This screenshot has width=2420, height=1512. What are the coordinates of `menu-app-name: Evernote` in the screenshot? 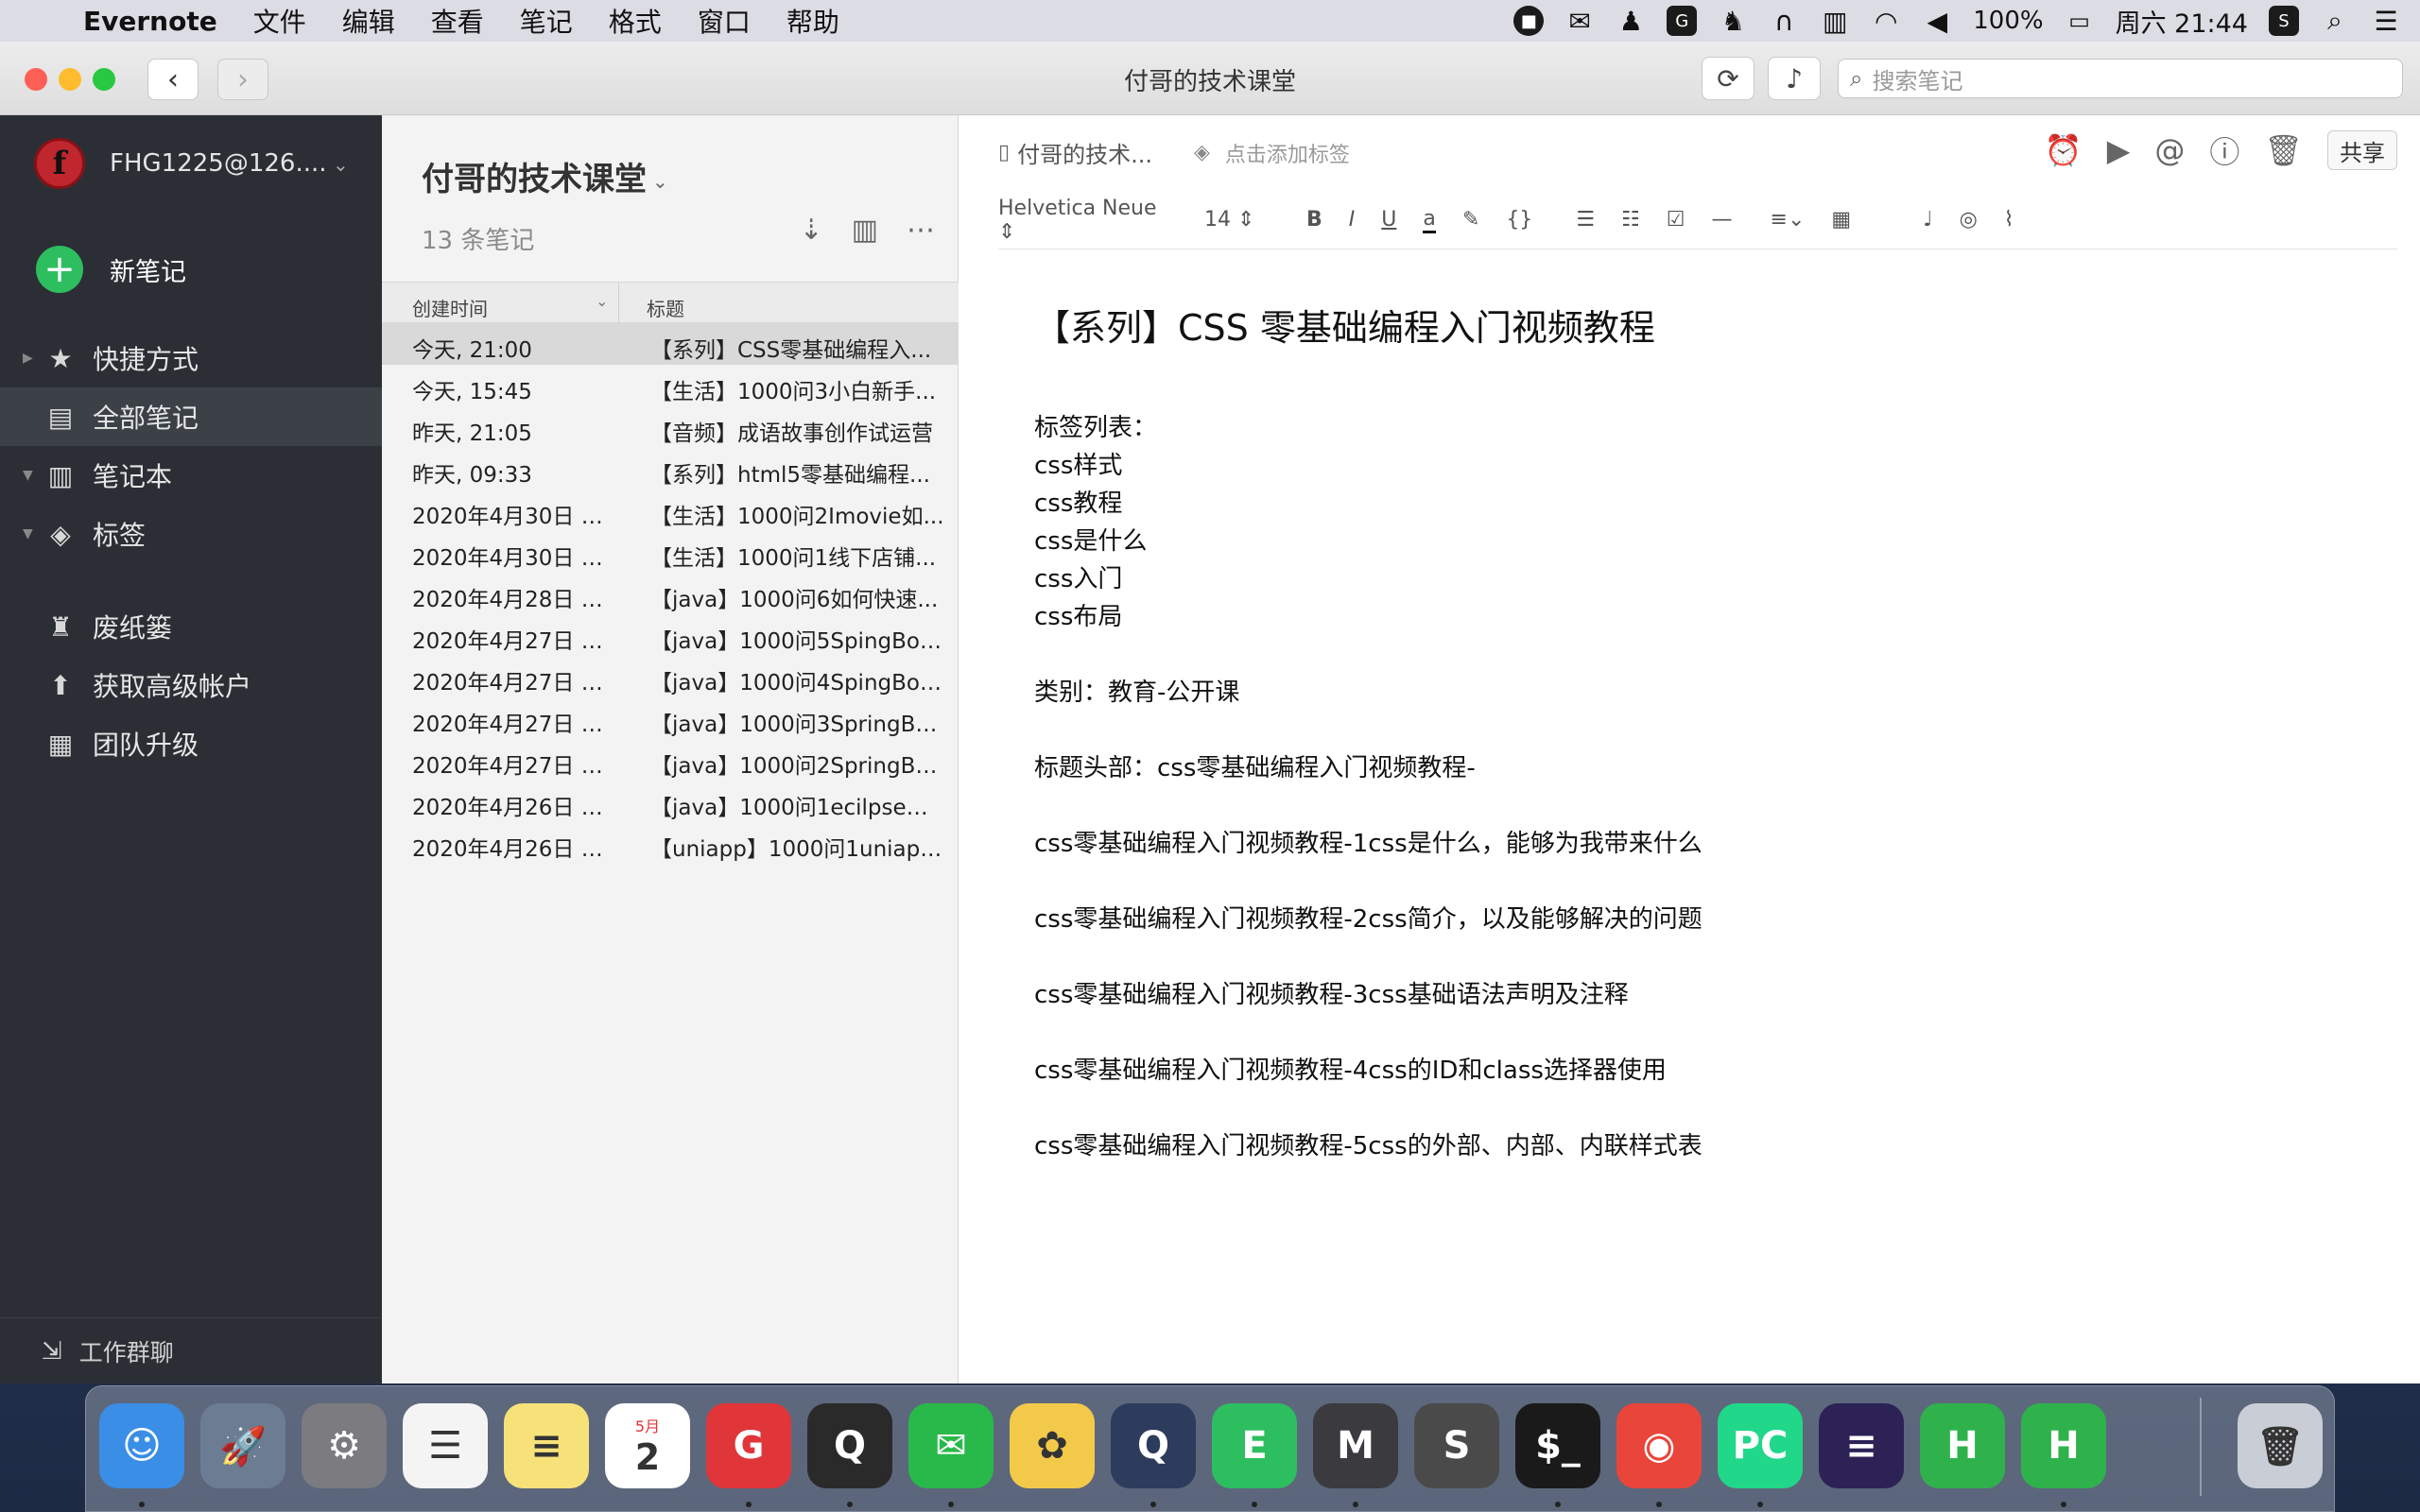 It's located at (150, 21).